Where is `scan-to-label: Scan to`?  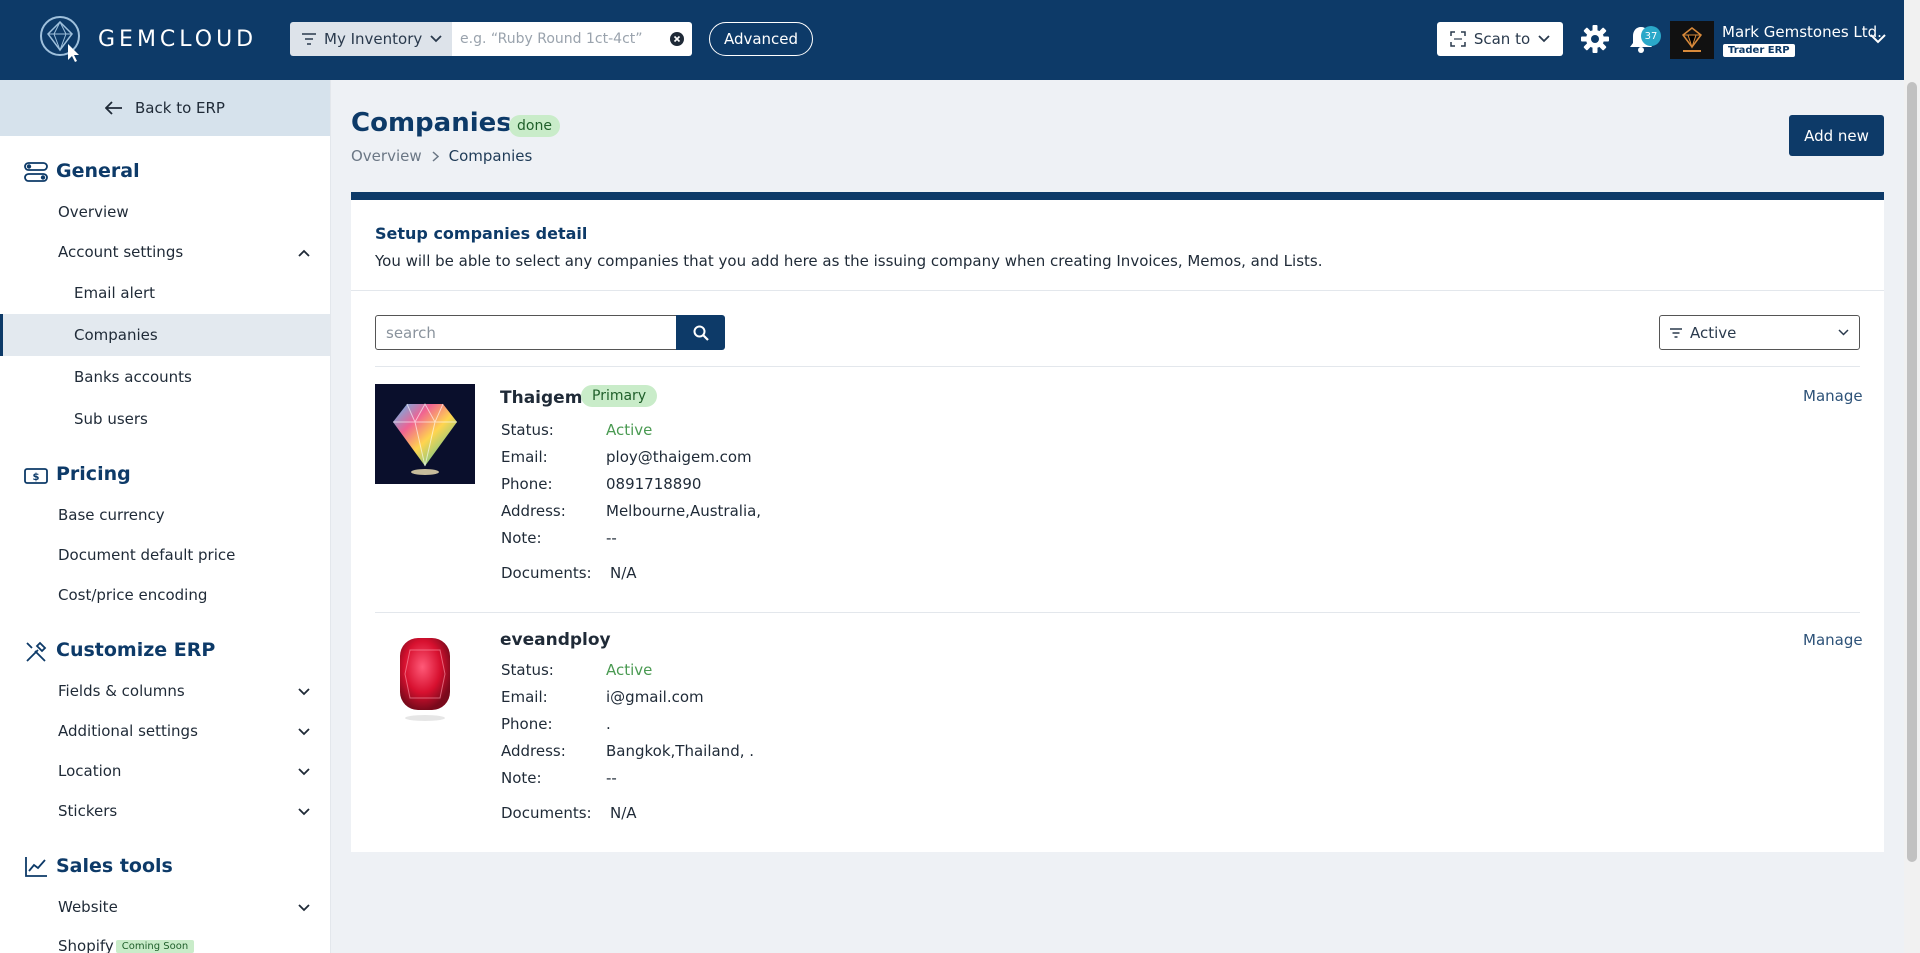 scan-to-label: Scan to is located at coordinates (1502, 39).